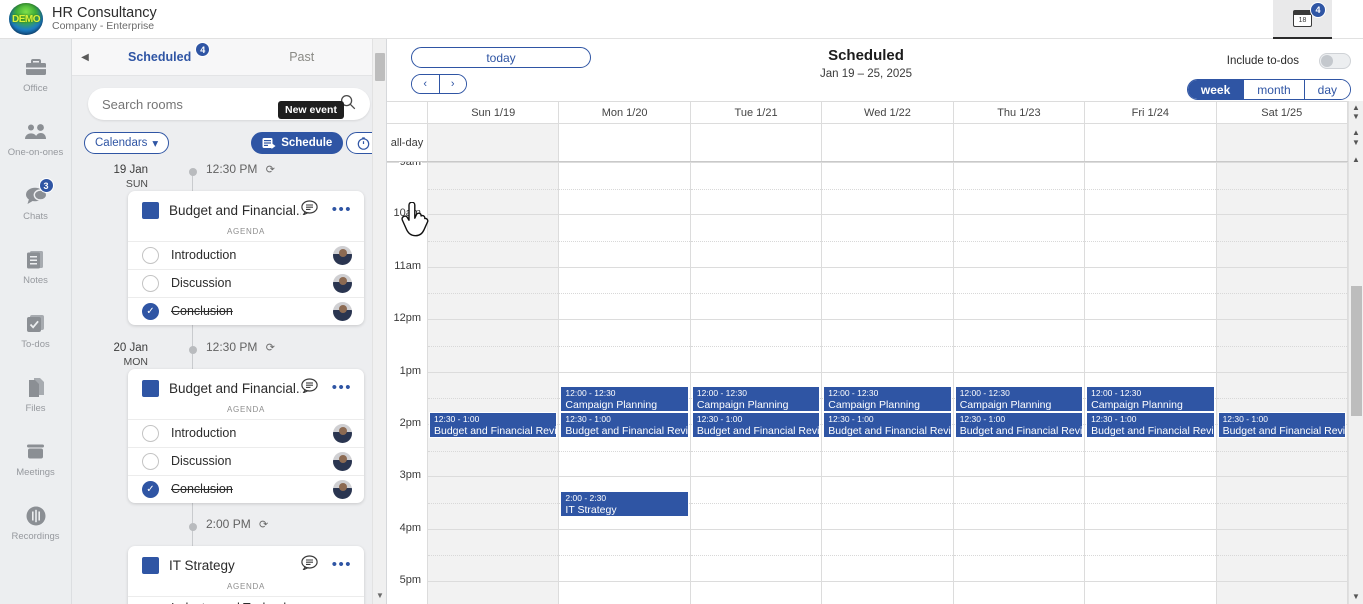 Image resolution: width=1363 pixels, height=604 pixels. I want to click on today-button: today, so click(501, 57).